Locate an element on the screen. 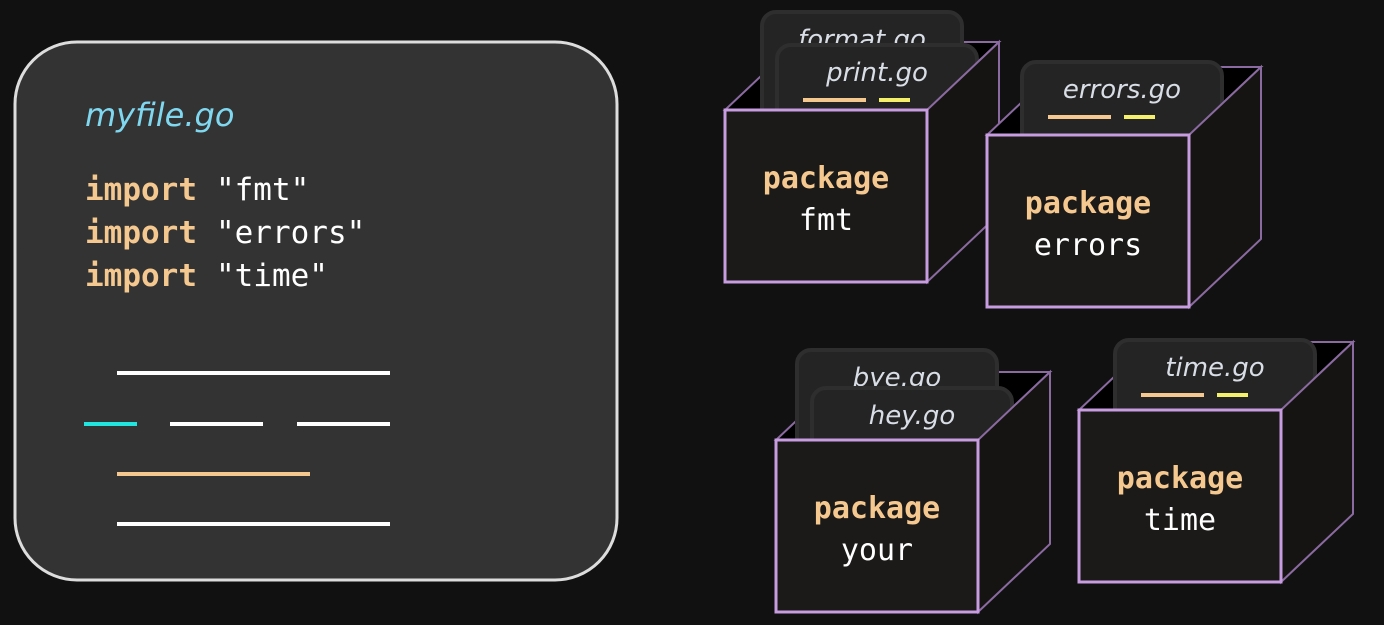  package-name: time is located at coordinates (1180, 520).